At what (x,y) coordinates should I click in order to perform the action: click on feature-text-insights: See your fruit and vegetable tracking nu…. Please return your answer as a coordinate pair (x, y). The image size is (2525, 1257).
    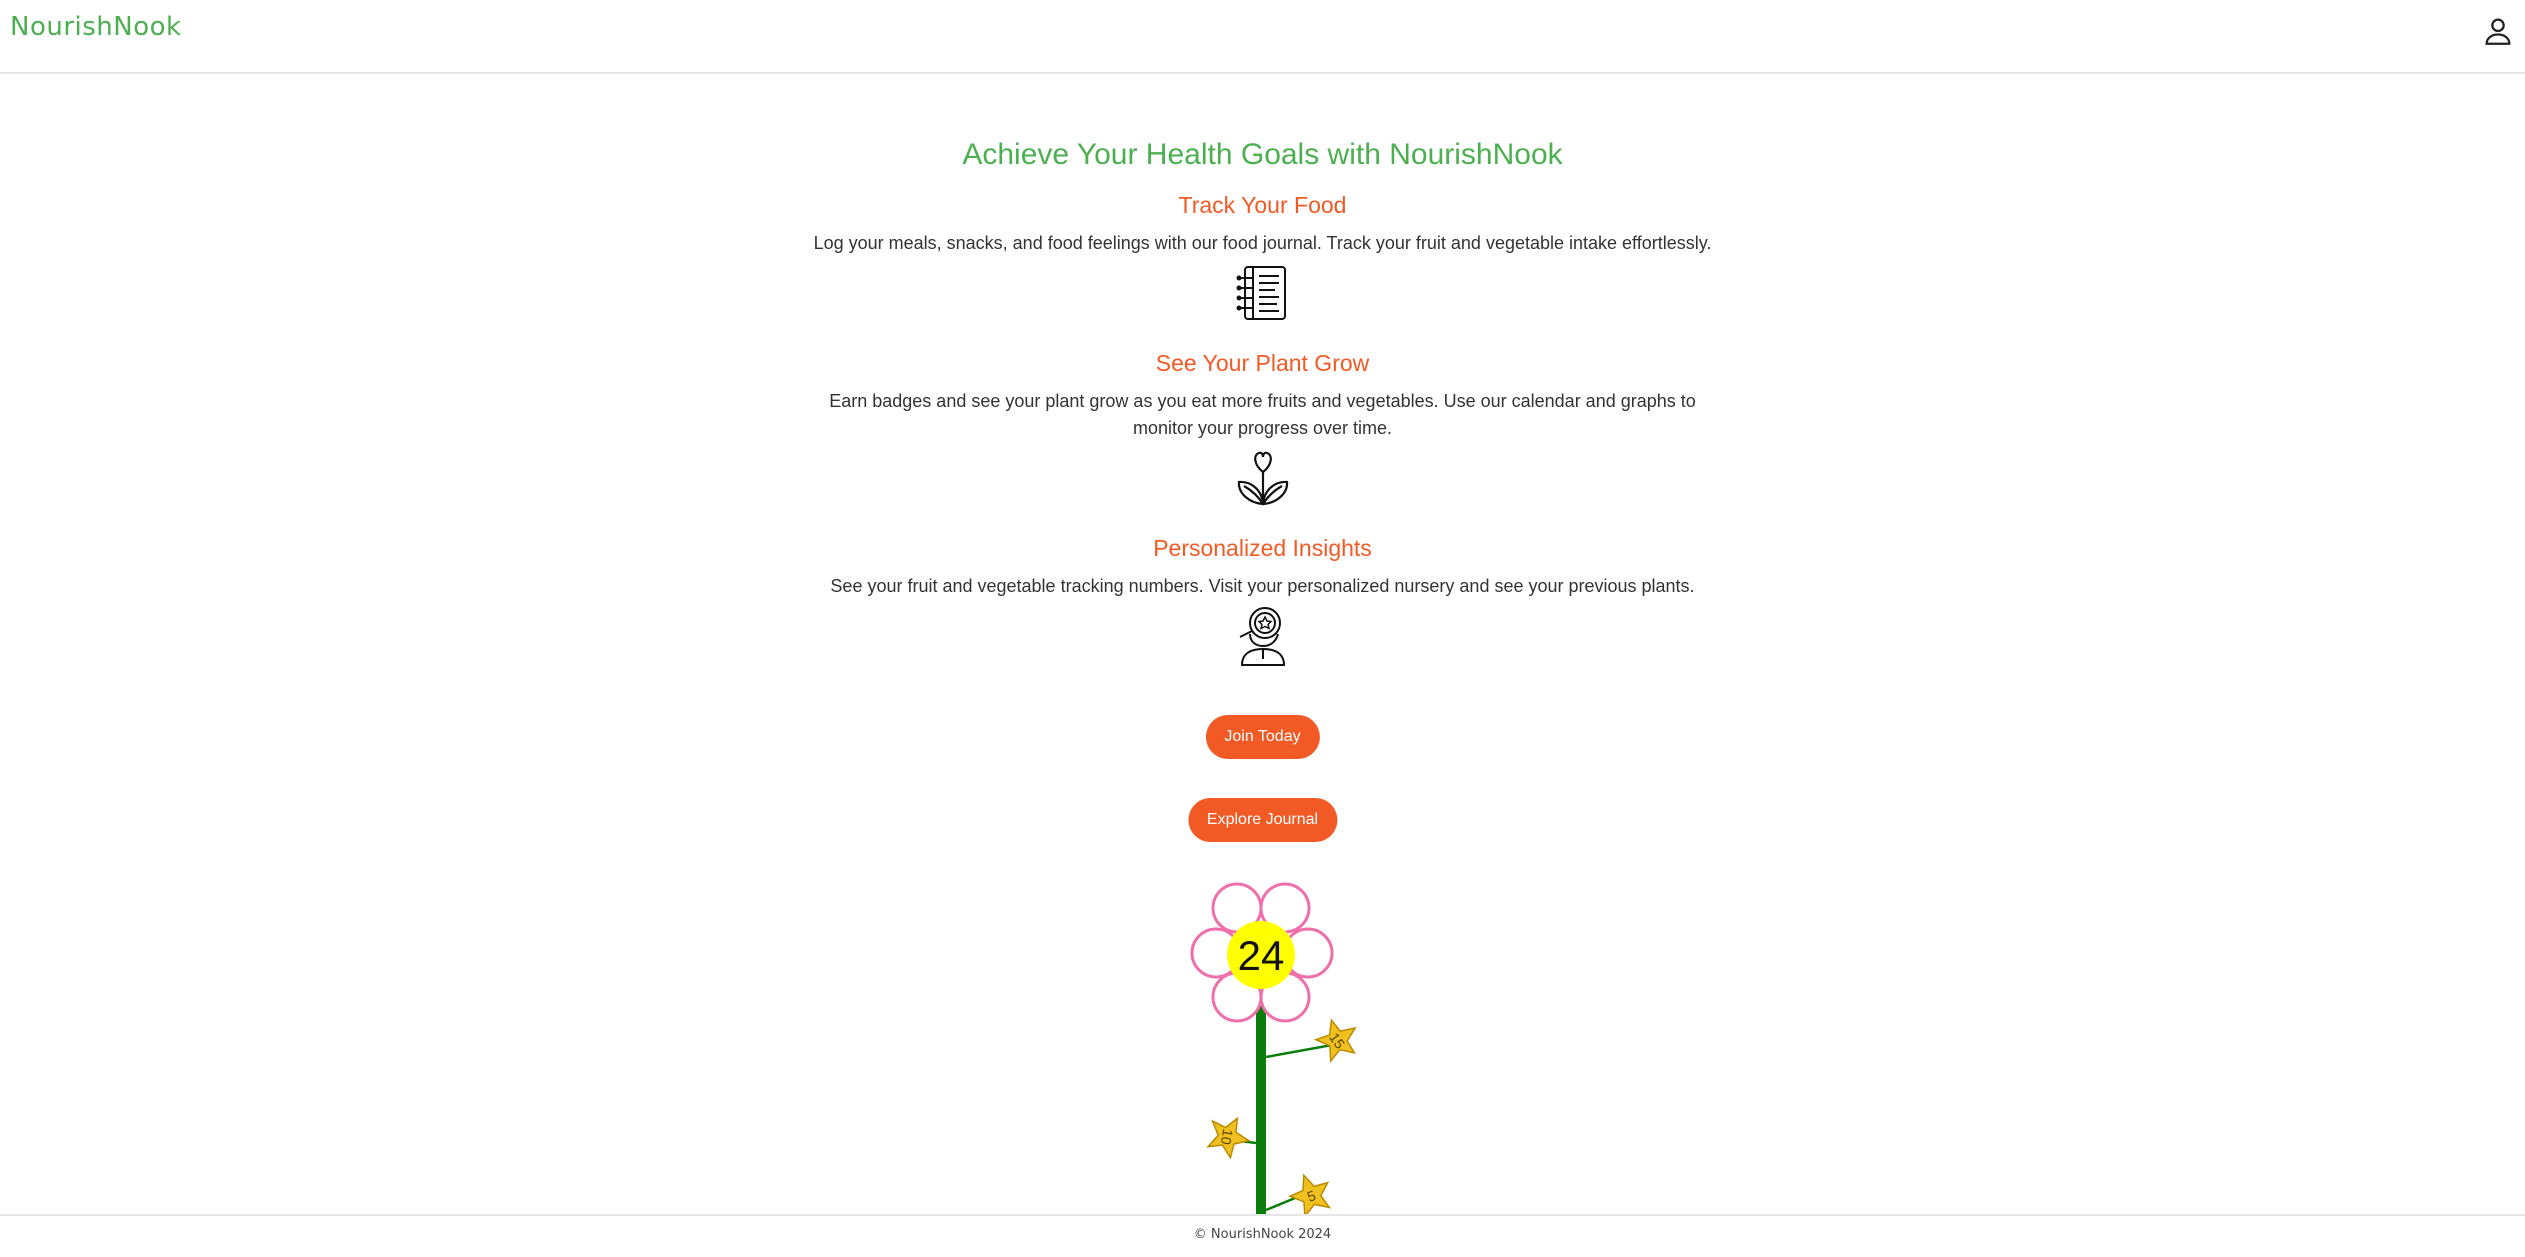
    Looking at the image, I should click on (1262, 586).